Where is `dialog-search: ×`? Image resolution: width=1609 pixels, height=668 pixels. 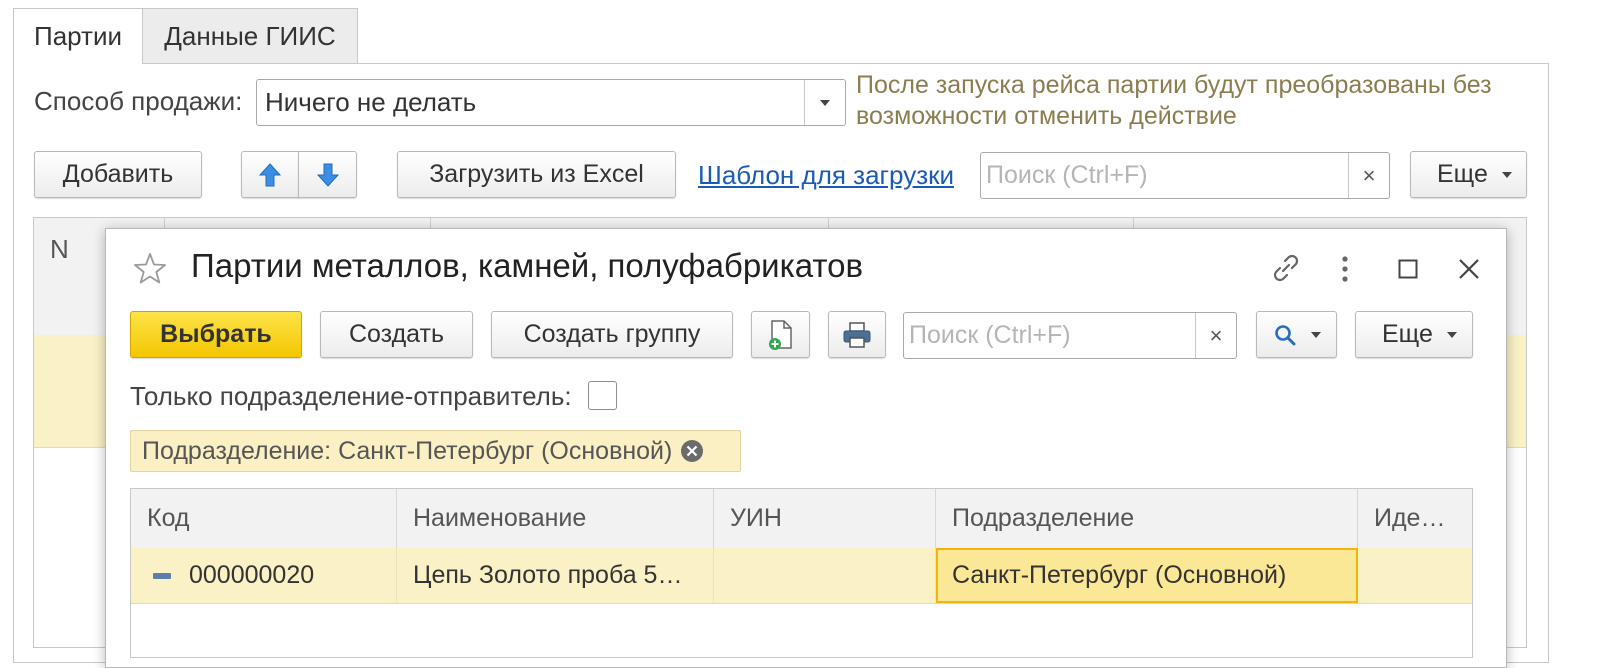 dialog-search: × is located at coordinates (1070, 335).